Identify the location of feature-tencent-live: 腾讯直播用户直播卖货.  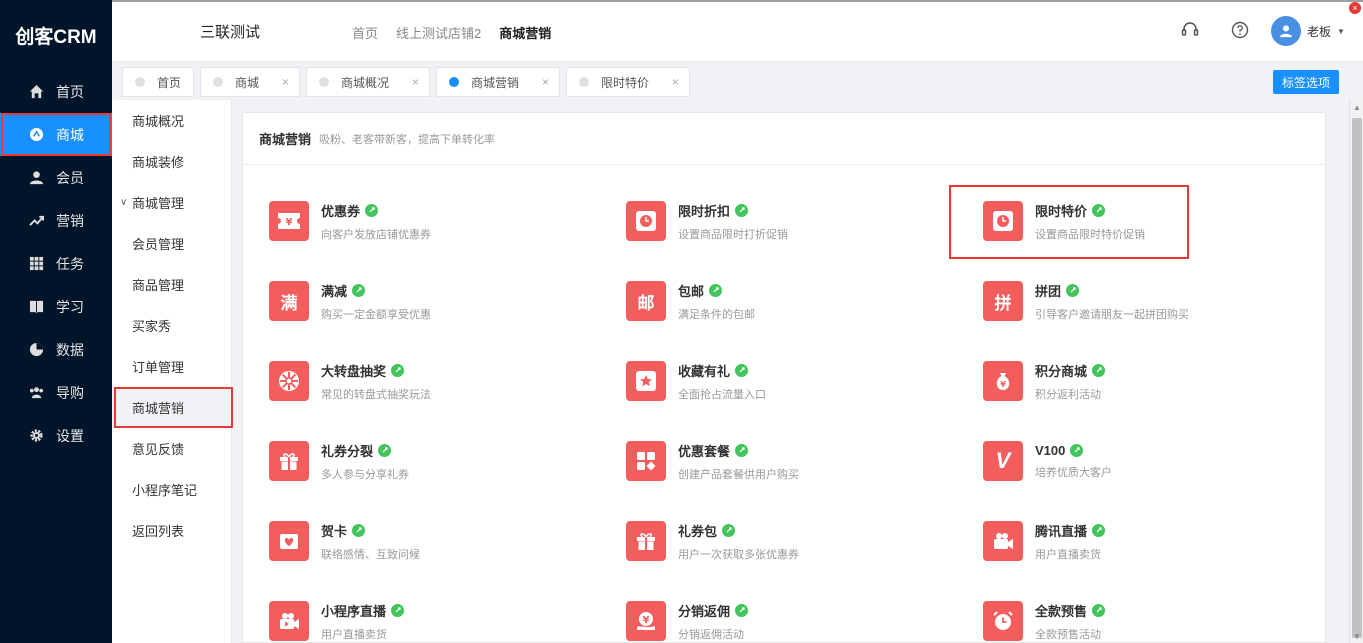
(1143, 541).